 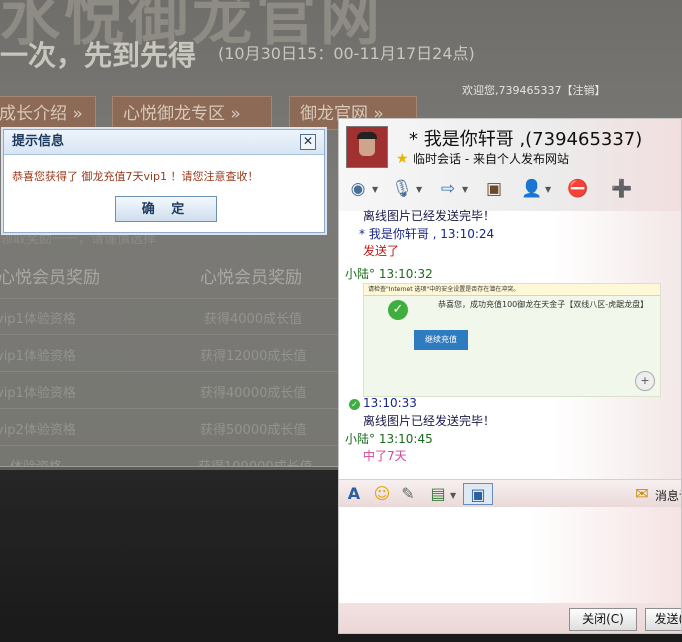 I want to click on star-icon: ★, so click(x=402, y=159).